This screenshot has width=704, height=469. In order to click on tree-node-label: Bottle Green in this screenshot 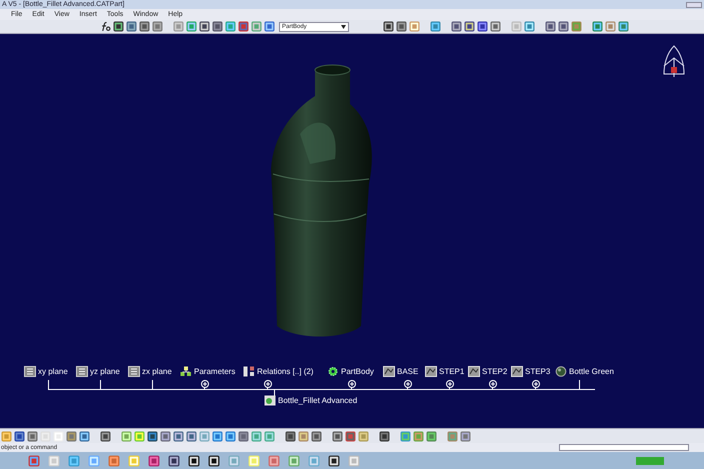, I will do `click(591, 372)`.